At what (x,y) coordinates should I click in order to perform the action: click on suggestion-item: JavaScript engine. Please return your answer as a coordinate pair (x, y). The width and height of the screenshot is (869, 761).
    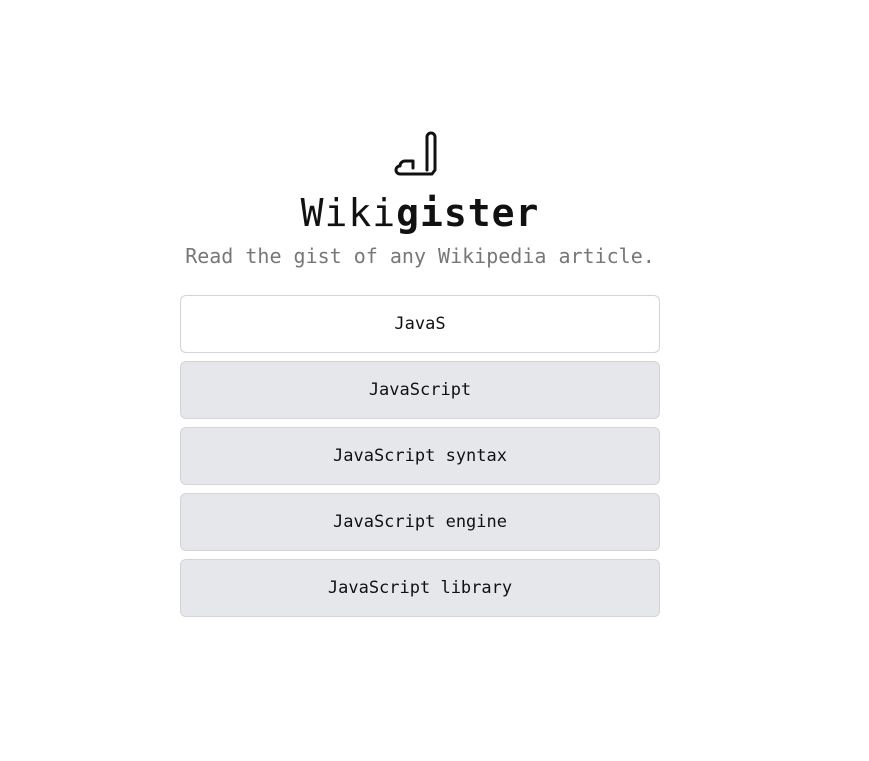
    Looking at the image, I should click on (420, 522).